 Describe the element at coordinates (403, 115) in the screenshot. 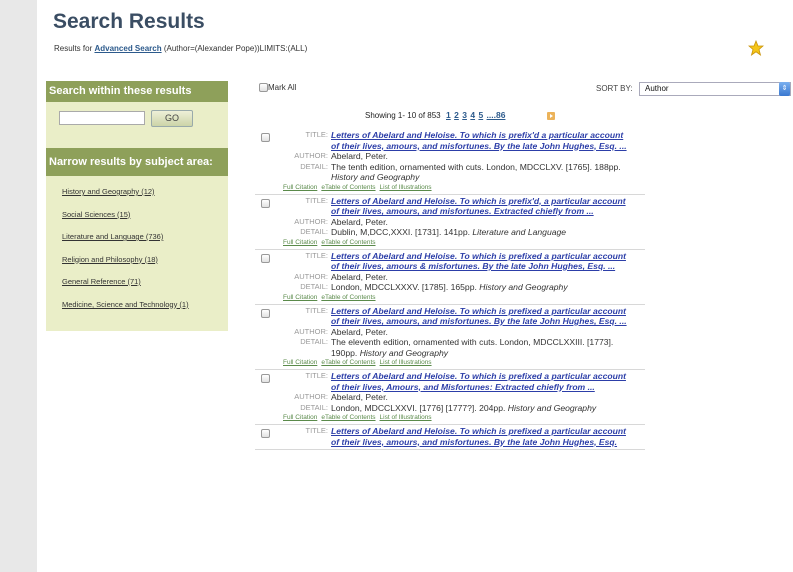

I see `results-count: Showing 1- 10 of 853` at that location.